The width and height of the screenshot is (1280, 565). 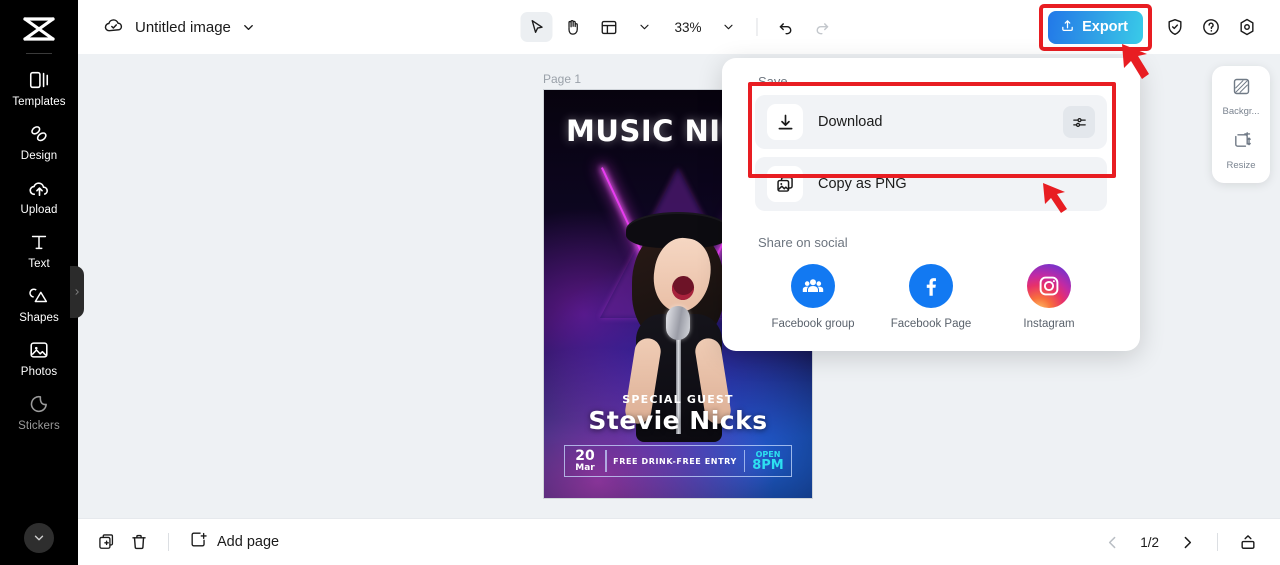 I want to click on sidebar-item-upload: Upload, so click(x=39, y=195).